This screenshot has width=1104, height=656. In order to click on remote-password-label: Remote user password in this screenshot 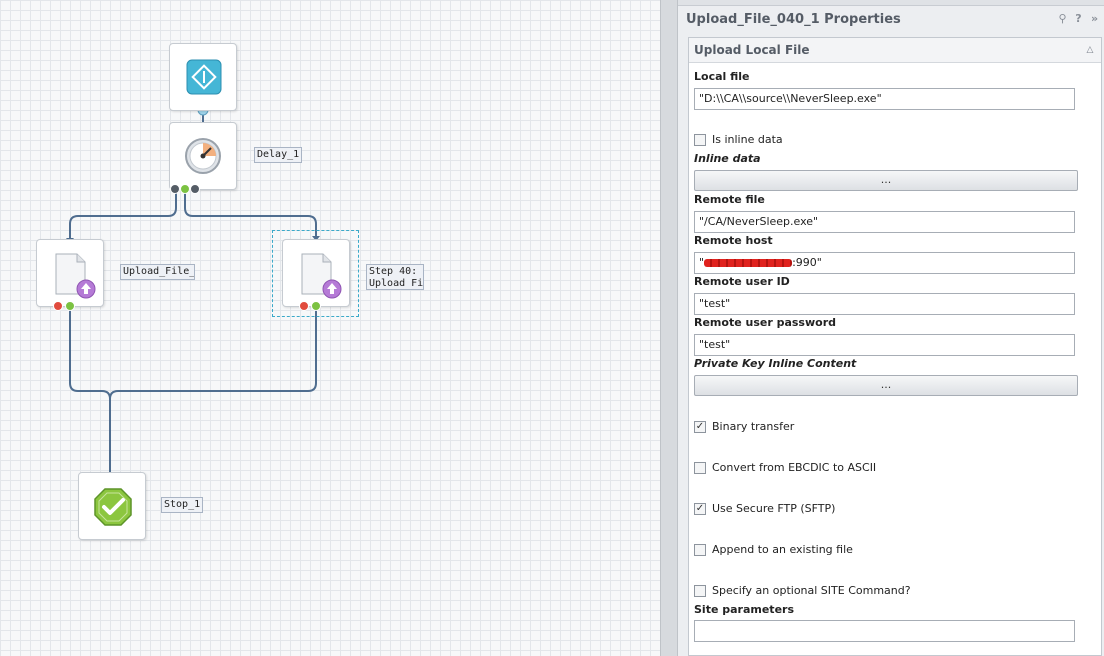, I will do `click(765, 322)`.